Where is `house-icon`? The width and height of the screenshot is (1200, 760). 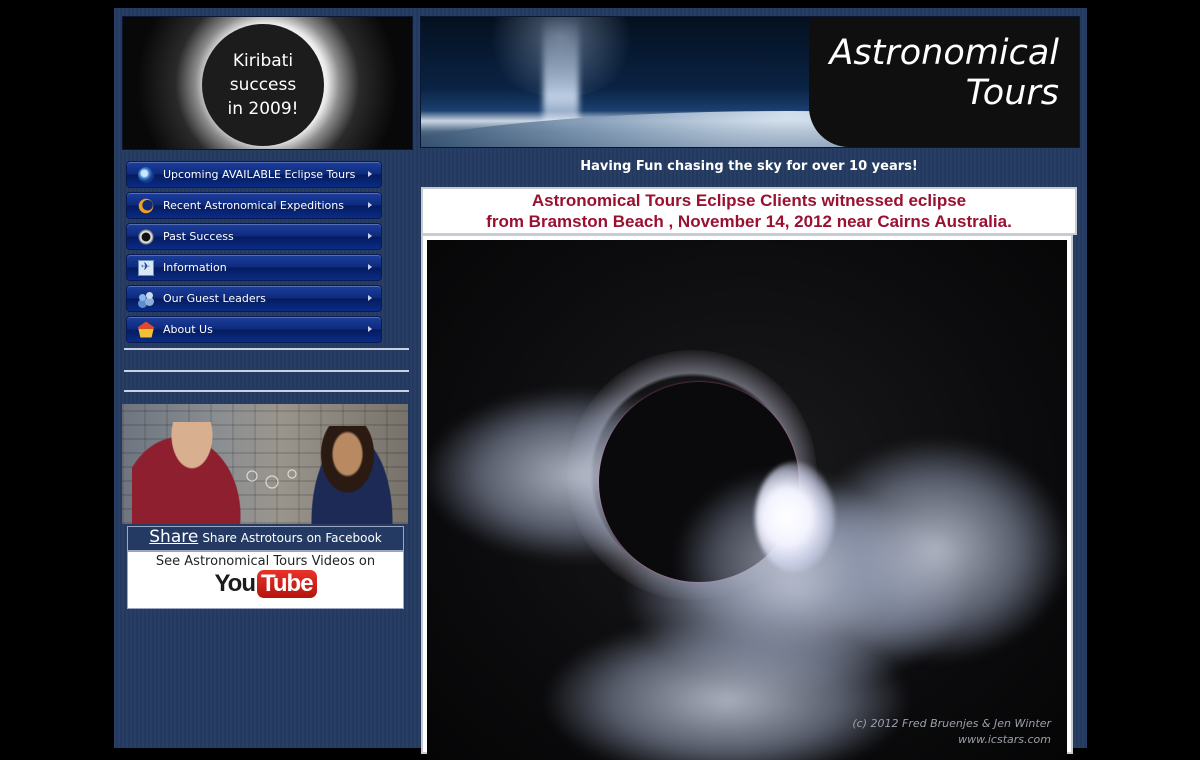
house-icon is located at coordinates (146, 329).